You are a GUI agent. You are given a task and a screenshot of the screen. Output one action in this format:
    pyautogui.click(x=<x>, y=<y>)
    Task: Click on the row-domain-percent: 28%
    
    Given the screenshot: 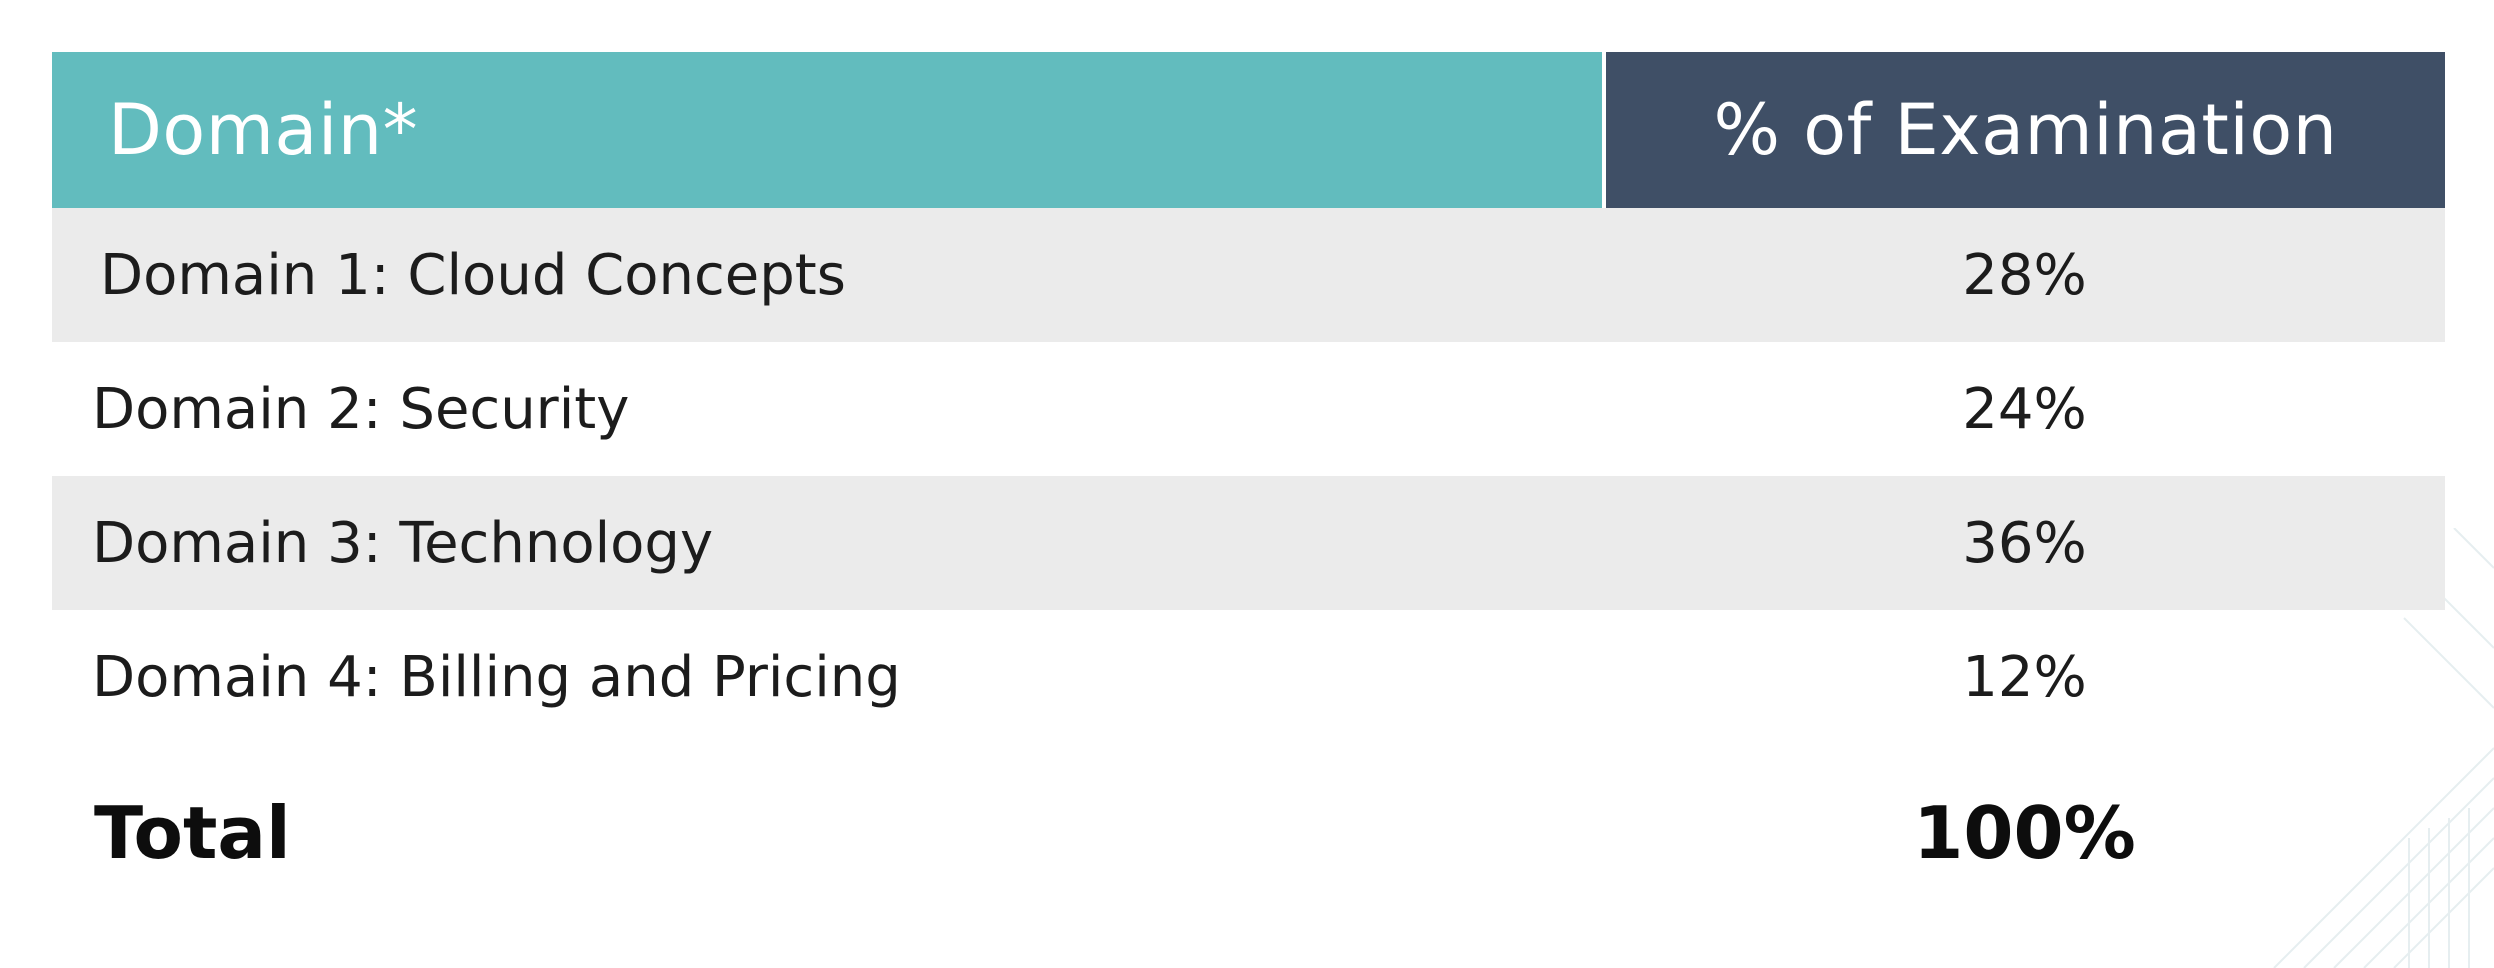 What is the action you would take?
    pyautogui.click(x=2024, y=275)
    